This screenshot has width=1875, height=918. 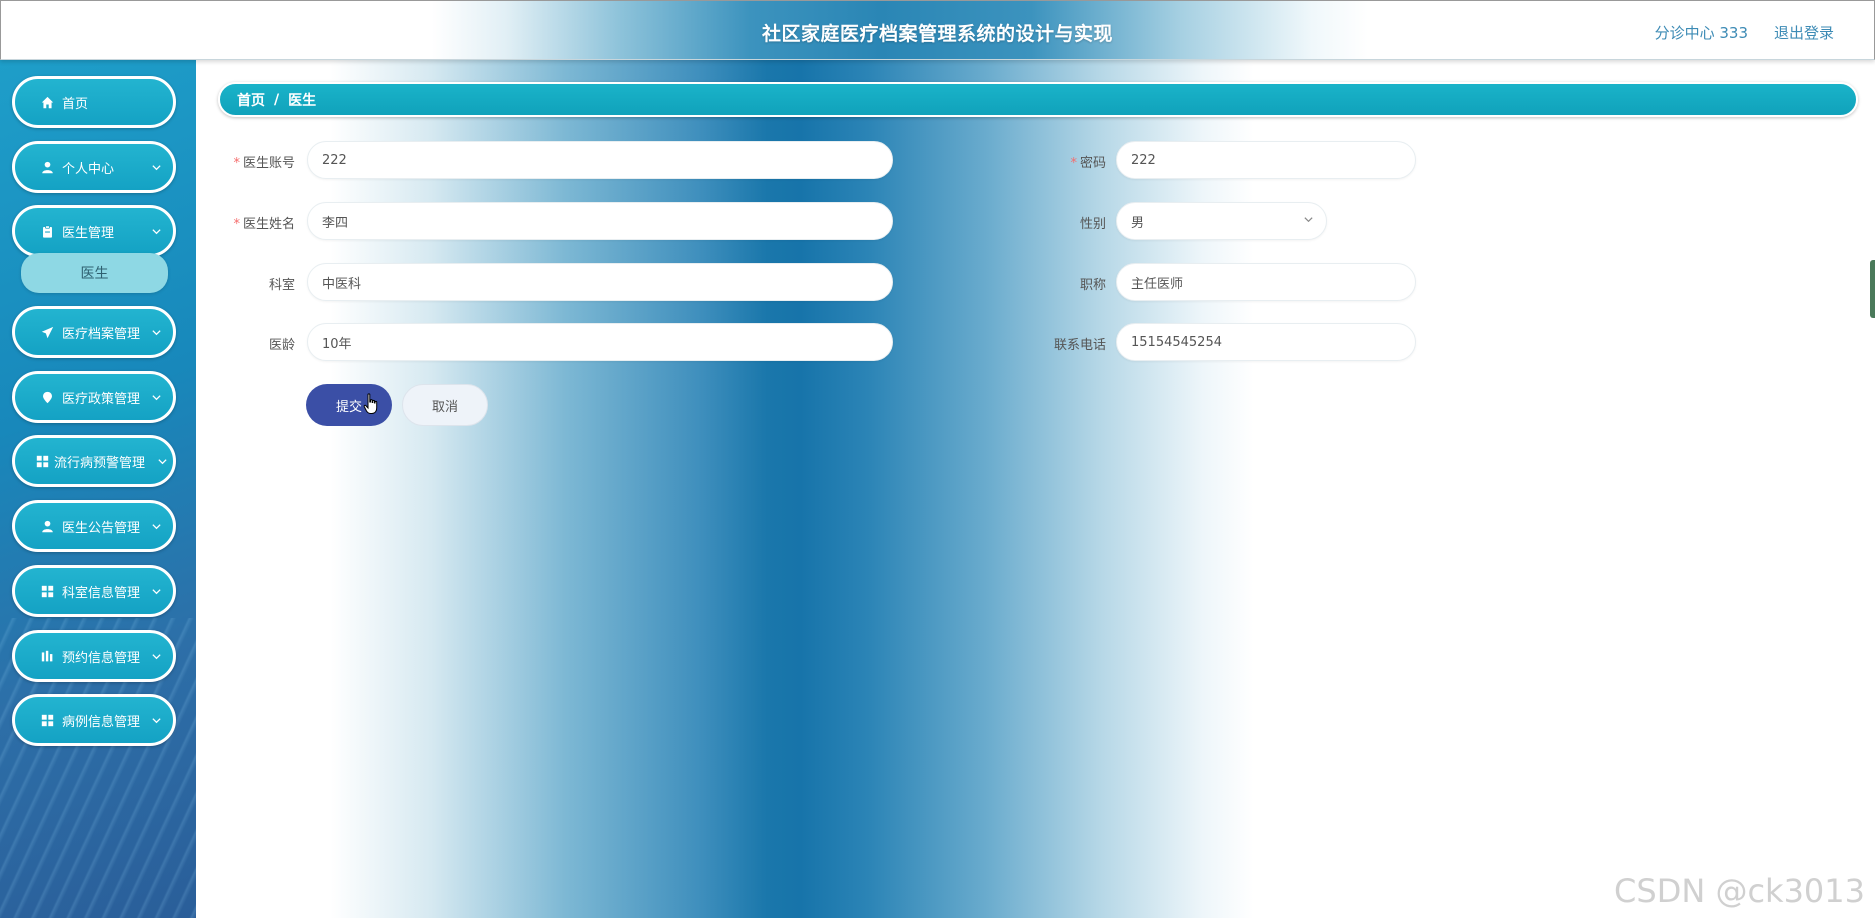 I want to click on gender-value: 男, so click(x=1138, y=223).